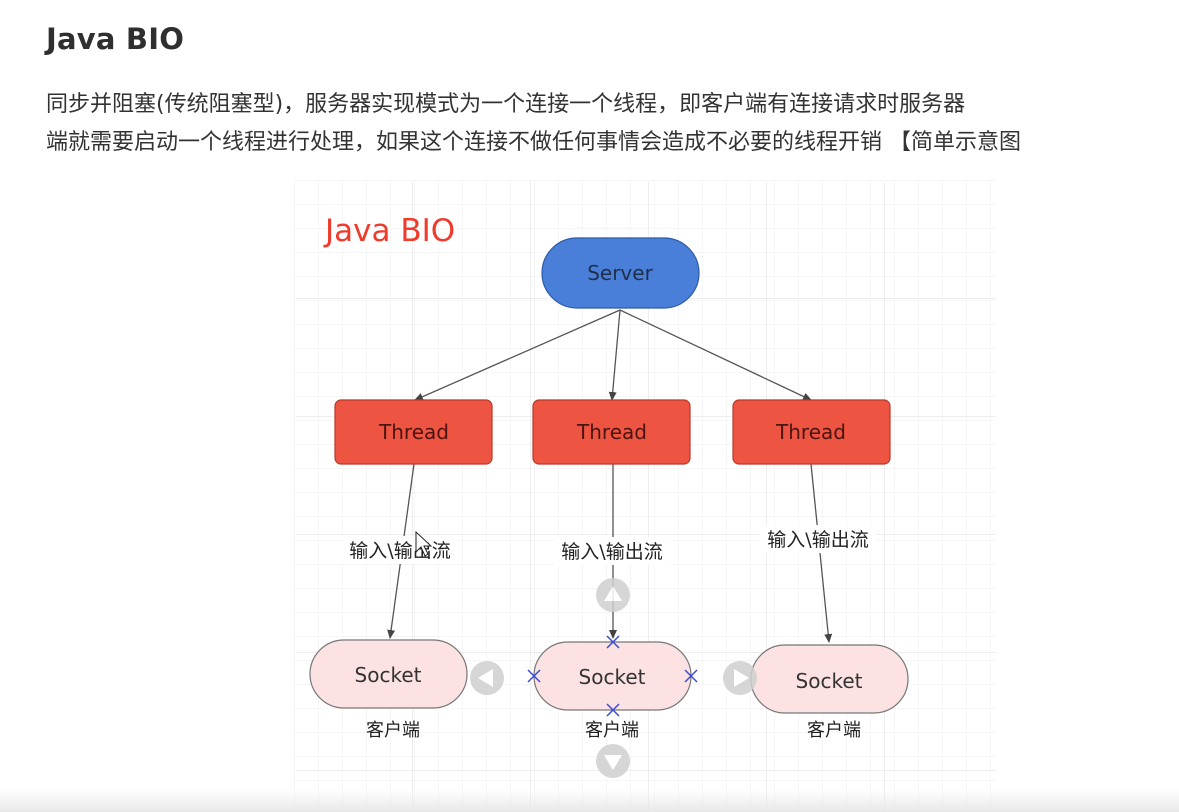 The width and height of the screenshot is (1179, 812). I want to click on socket-caption-1: 客户端, so click(393, 730).